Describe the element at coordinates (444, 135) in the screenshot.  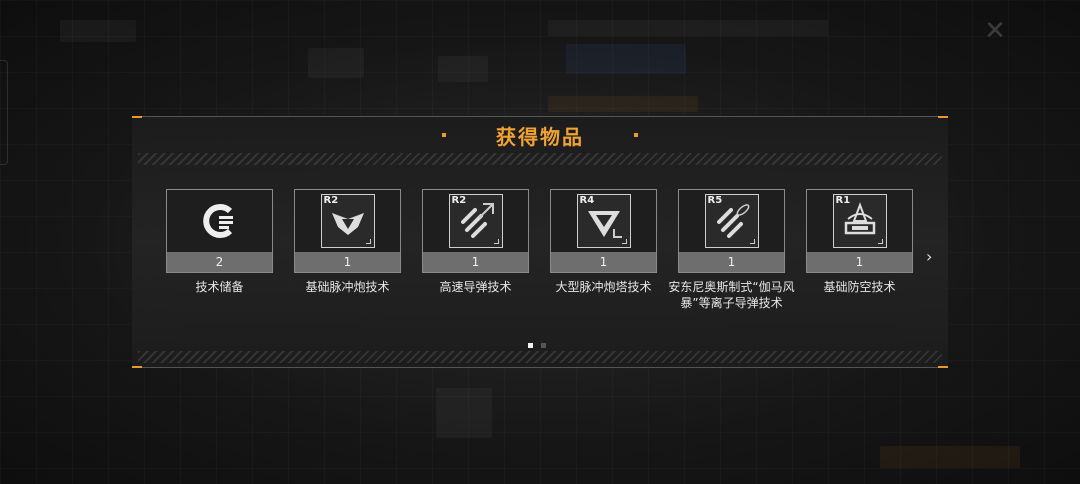
I see `title-dot-left` at that location.